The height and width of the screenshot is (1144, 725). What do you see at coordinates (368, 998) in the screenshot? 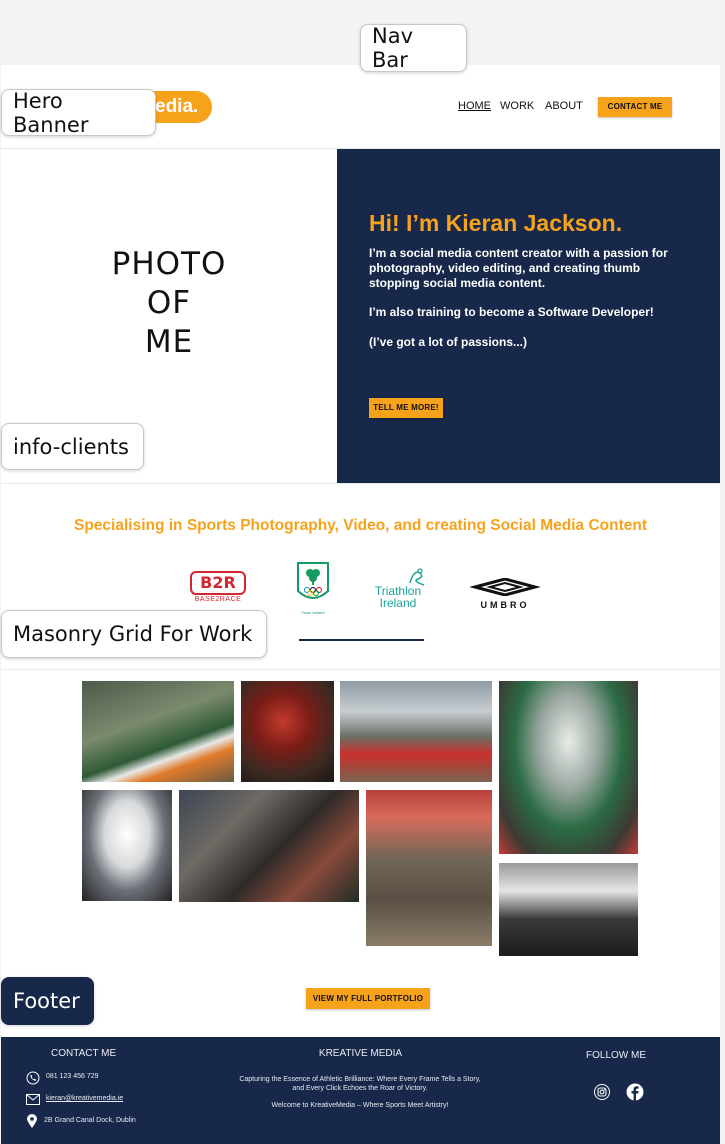
I see `view-portfolio-button: VIEW MY FULL PORTFOLIO` at bounding box center [368, 998].